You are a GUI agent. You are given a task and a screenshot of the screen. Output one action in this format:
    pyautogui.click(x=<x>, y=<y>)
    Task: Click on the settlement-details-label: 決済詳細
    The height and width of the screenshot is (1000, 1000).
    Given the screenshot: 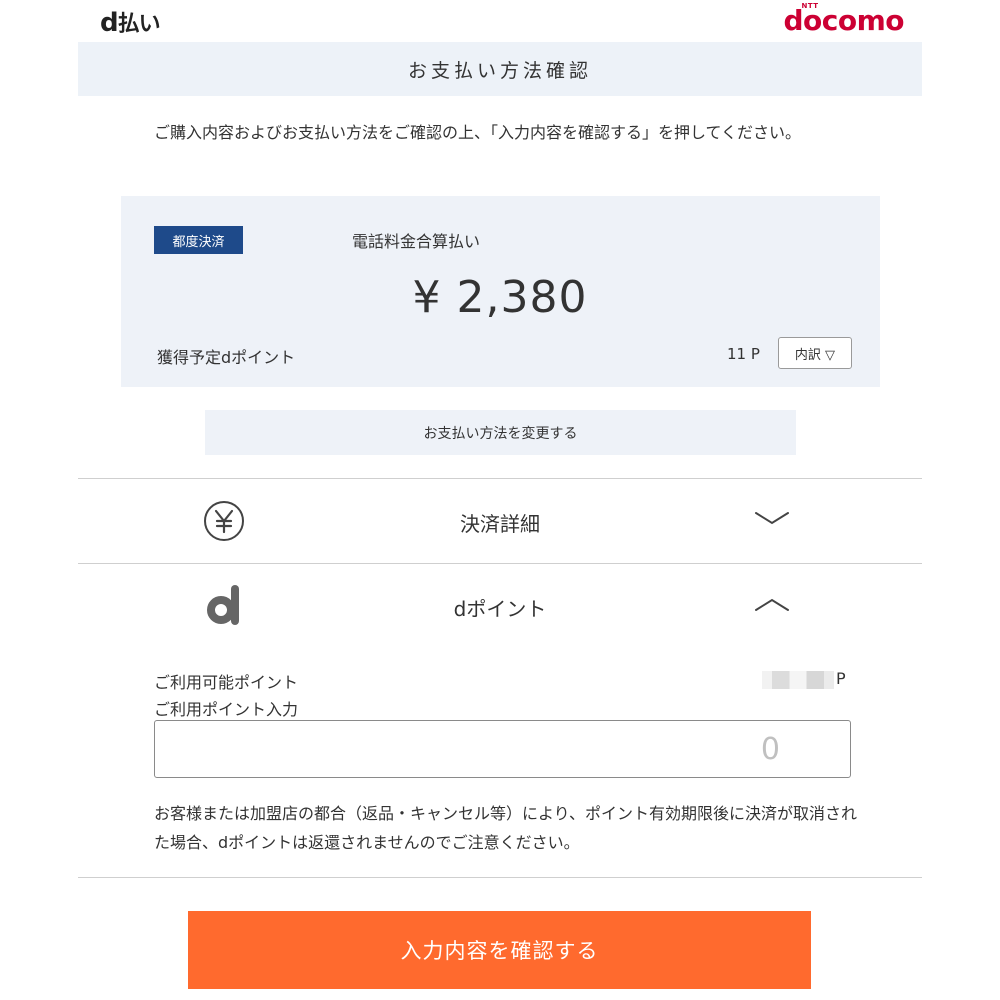 What is the action you would take?
    pyautogui.click(x=500, y=524)
    